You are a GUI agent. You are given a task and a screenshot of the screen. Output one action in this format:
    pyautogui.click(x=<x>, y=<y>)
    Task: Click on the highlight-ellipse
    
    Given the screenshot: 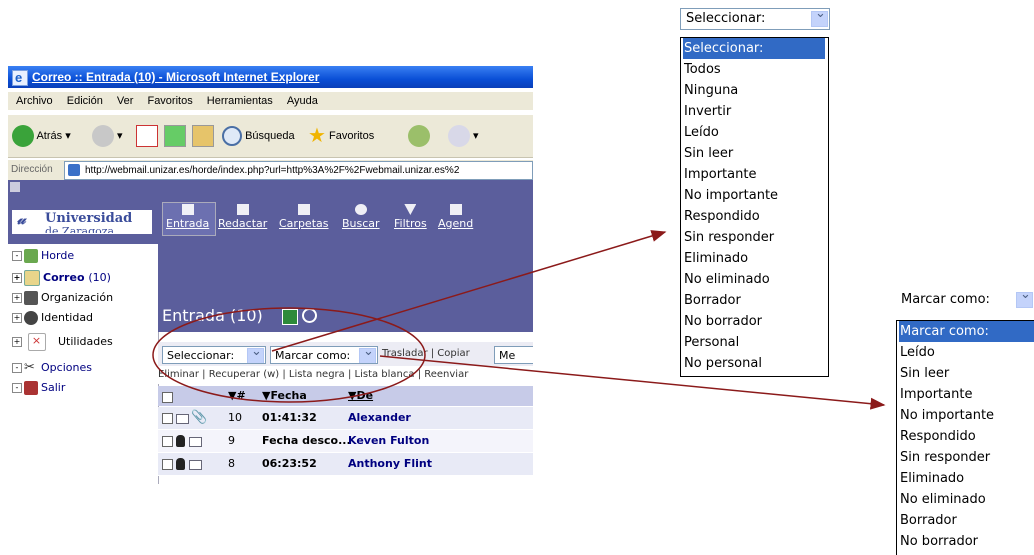 What is the action you would take?
    pyautogui.click(x=289, y=355)
    